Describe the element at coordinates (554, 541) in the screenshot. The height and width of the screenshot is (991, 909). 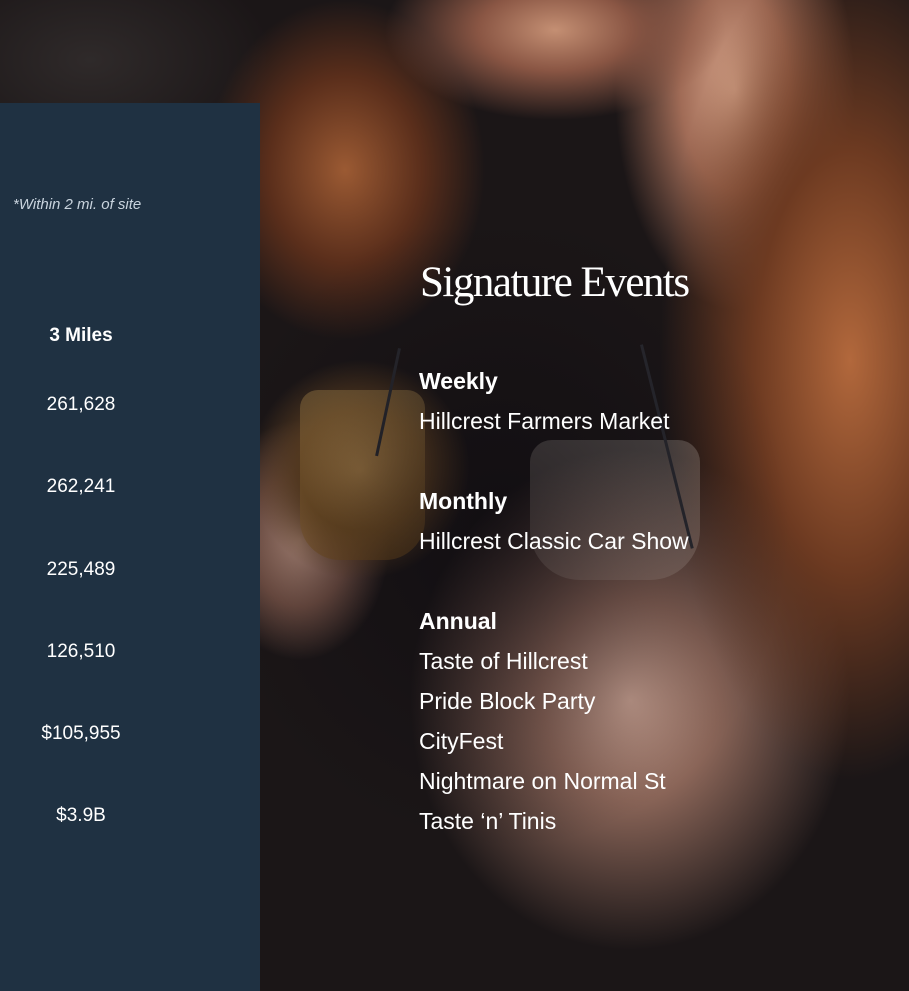
I see `event-item: Hillcrest Classic Car Show` at that location.